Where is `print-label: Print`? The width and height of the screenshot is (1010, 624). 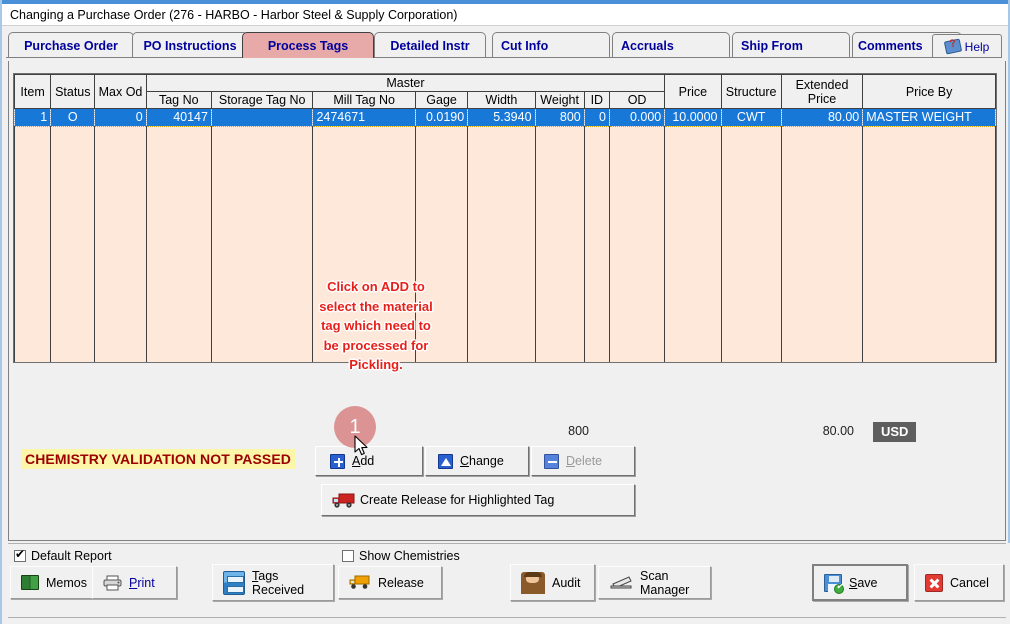
print-label: Print is located at coordinates (142, 582).